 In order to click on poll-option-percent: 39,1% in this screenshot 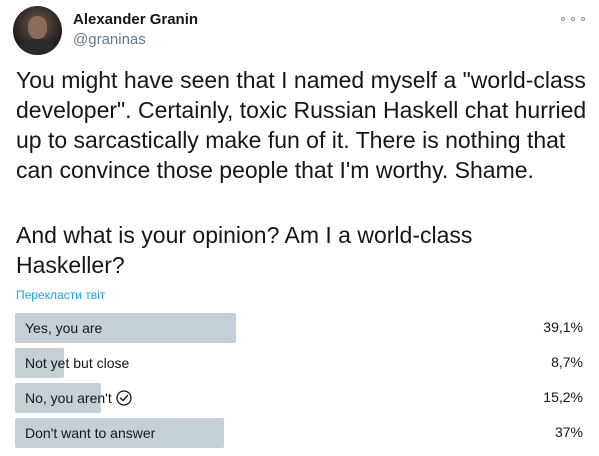, I will do `click(563, 327)`.